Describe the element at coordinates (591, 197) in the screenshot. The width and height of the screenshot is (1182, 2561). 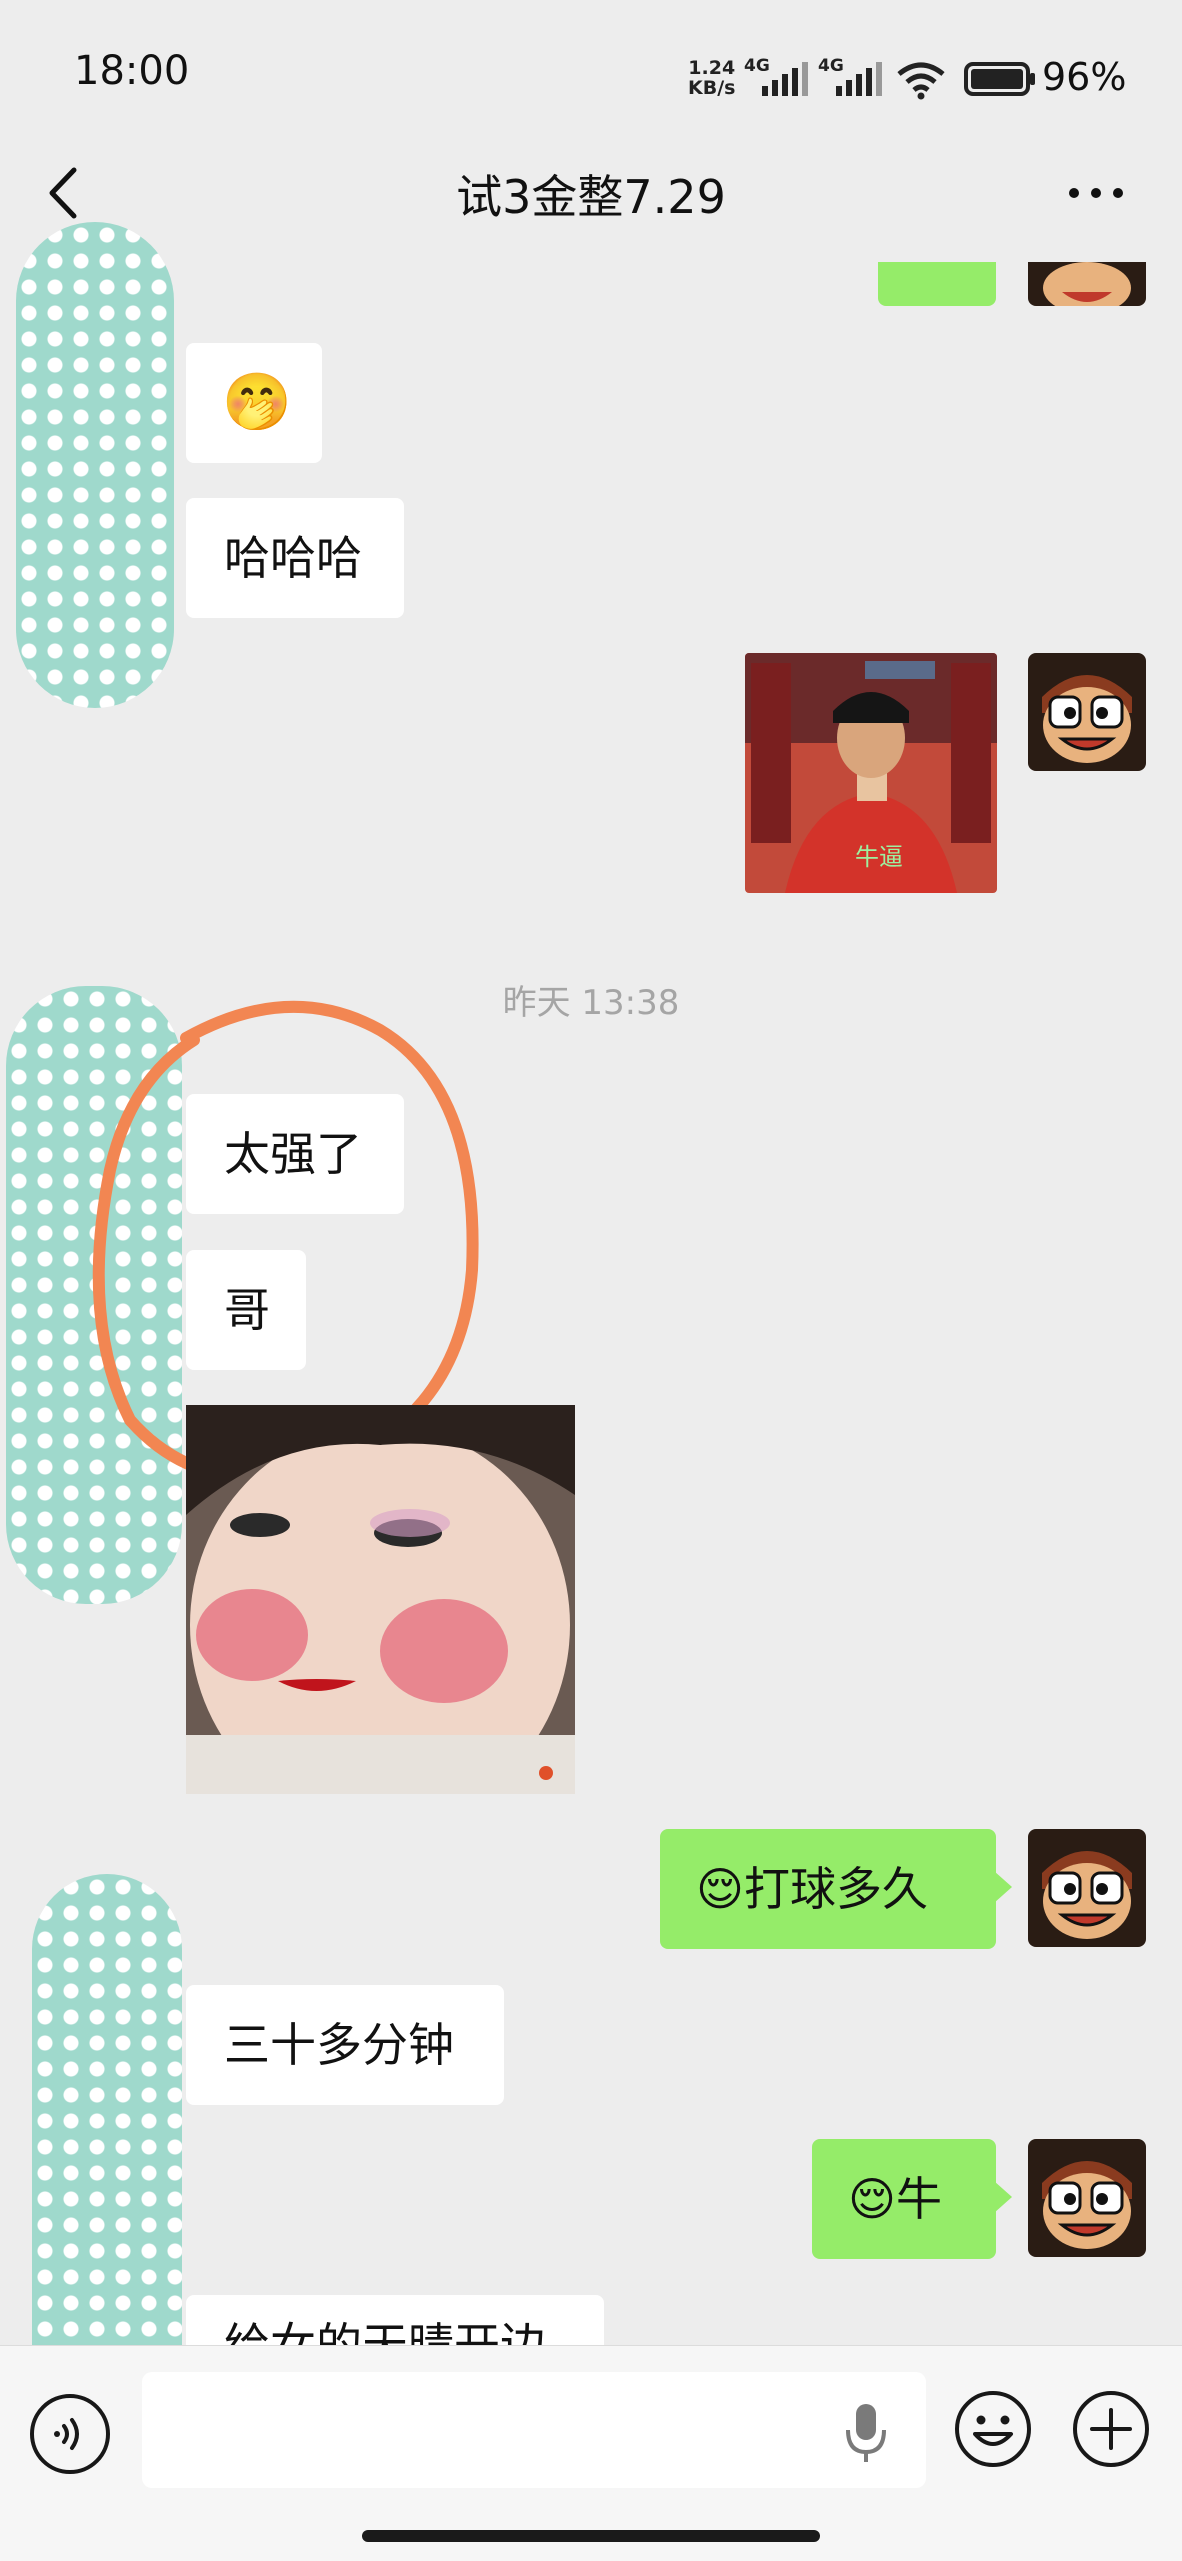
I see `chat-title: 试3金整7.29` at that location.